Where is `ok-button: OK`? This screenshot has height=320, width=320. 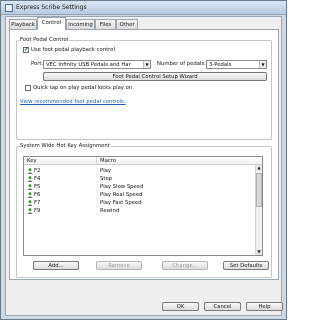
ok-button: OK is located at coordinates (180, 306).